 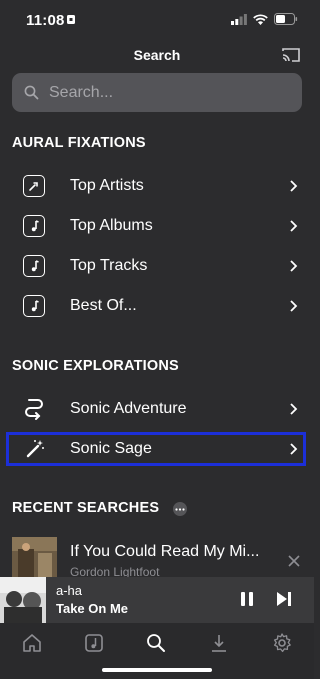 What do you see at coordinates (294, 561) in the screenshot?
I see `close-icon` at bounding box center [294, 561].